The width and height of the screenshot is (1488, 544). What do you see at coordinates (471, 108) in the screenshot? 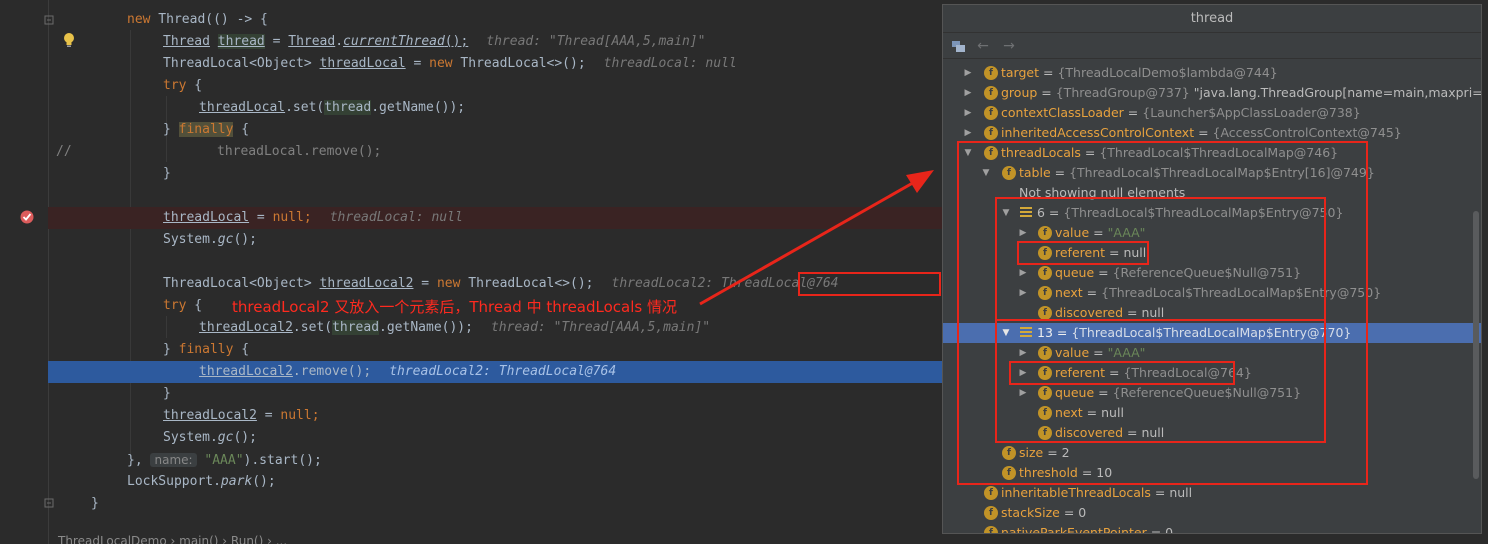
I see `code-line: threadLocal.set(thread.getName());` at bounding box center [471, 108].